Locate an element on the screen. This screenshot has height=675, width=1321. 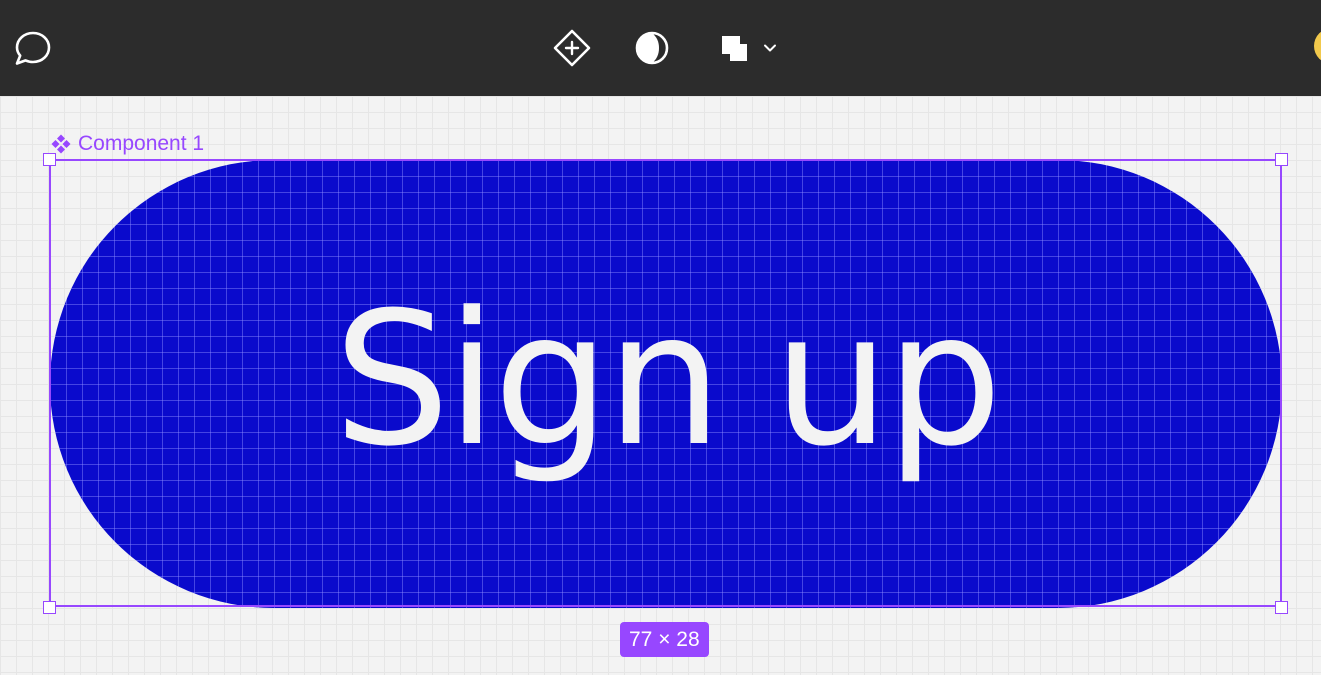
chevron-down-icon is located at coordinates (770, 48).